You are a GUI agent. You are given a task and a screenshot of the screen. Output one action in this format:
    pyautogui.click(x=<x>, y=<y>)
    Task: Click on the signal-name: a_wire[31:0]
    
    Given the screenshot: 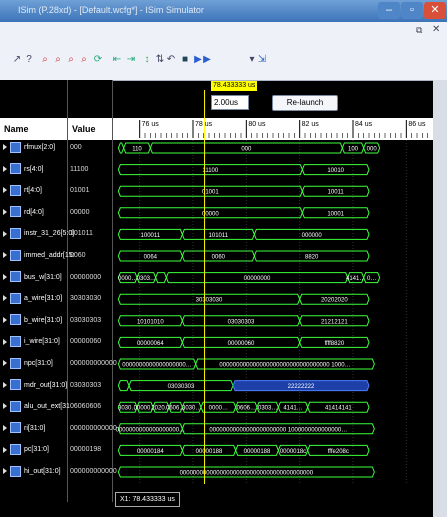 What is the action you would take?
    pyautogui.click(x=32, y=299)
    